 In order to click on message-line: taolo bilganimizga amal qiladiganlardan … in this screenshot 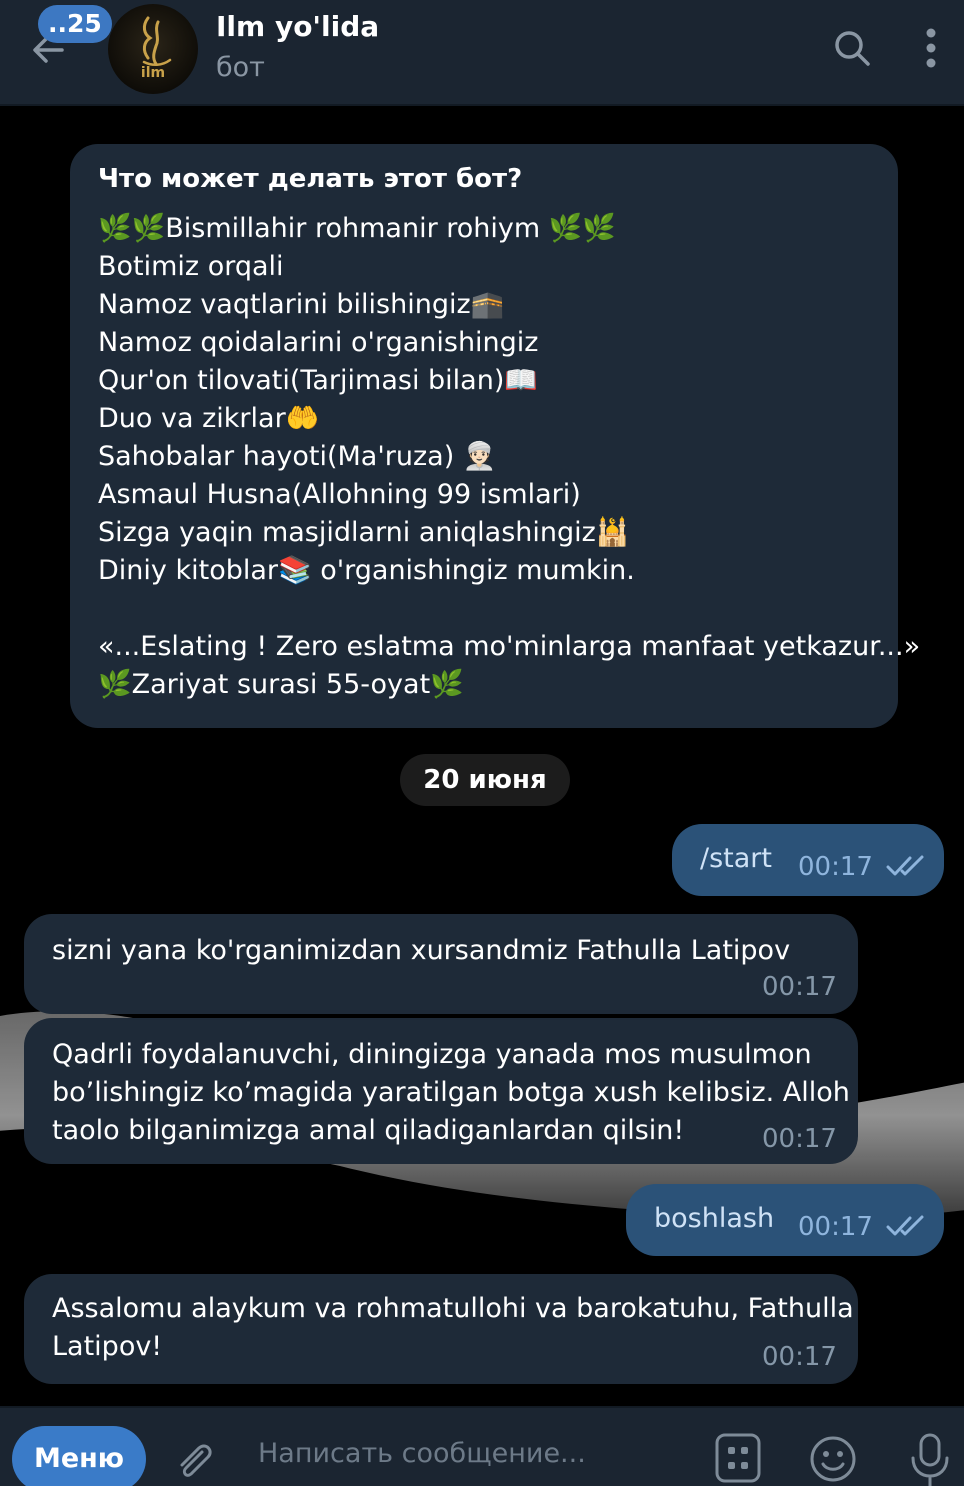, I will do `click(368, 1130)`.